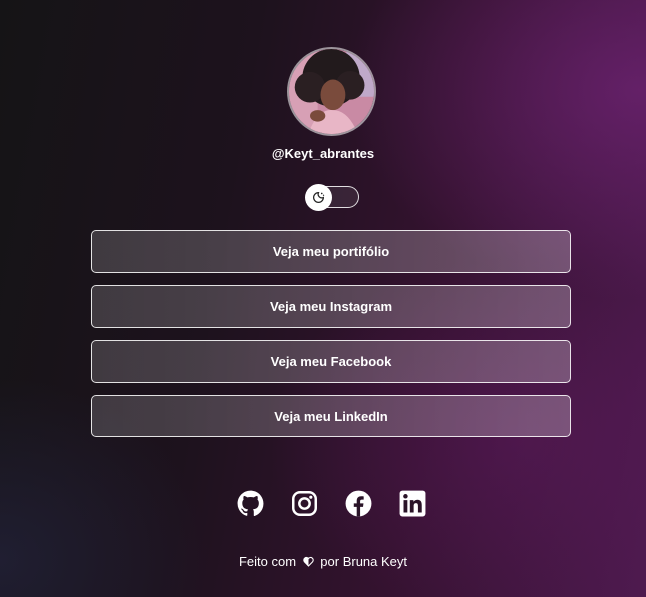 The image size is (646, 597). I want to click on social-icons, so click(331, 503).